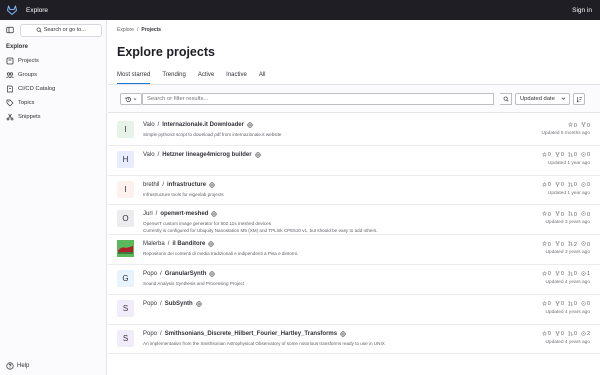 This screenshot has width=600, height=375. I want to click on tab-all: All, so click(262, 77).